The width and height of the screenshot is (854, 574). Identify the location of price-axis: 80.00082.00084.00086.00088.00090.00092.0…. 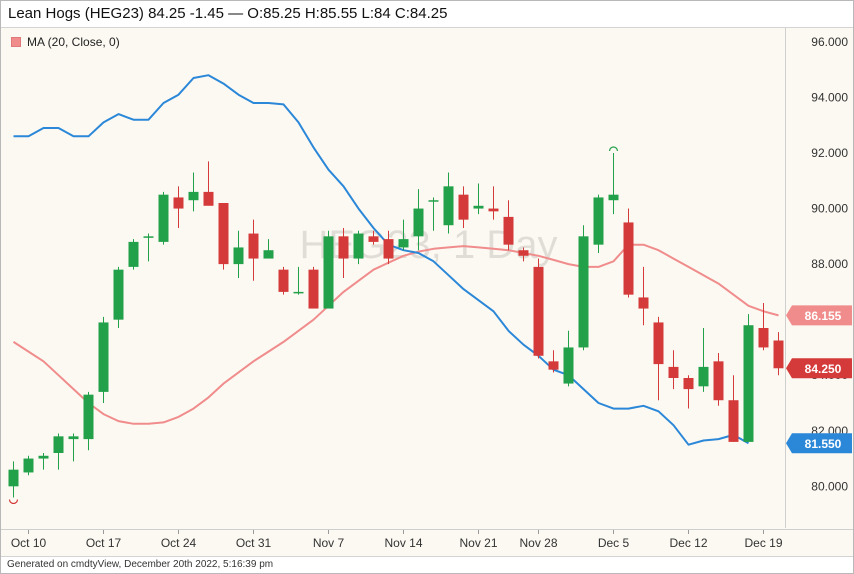
(819, 278).